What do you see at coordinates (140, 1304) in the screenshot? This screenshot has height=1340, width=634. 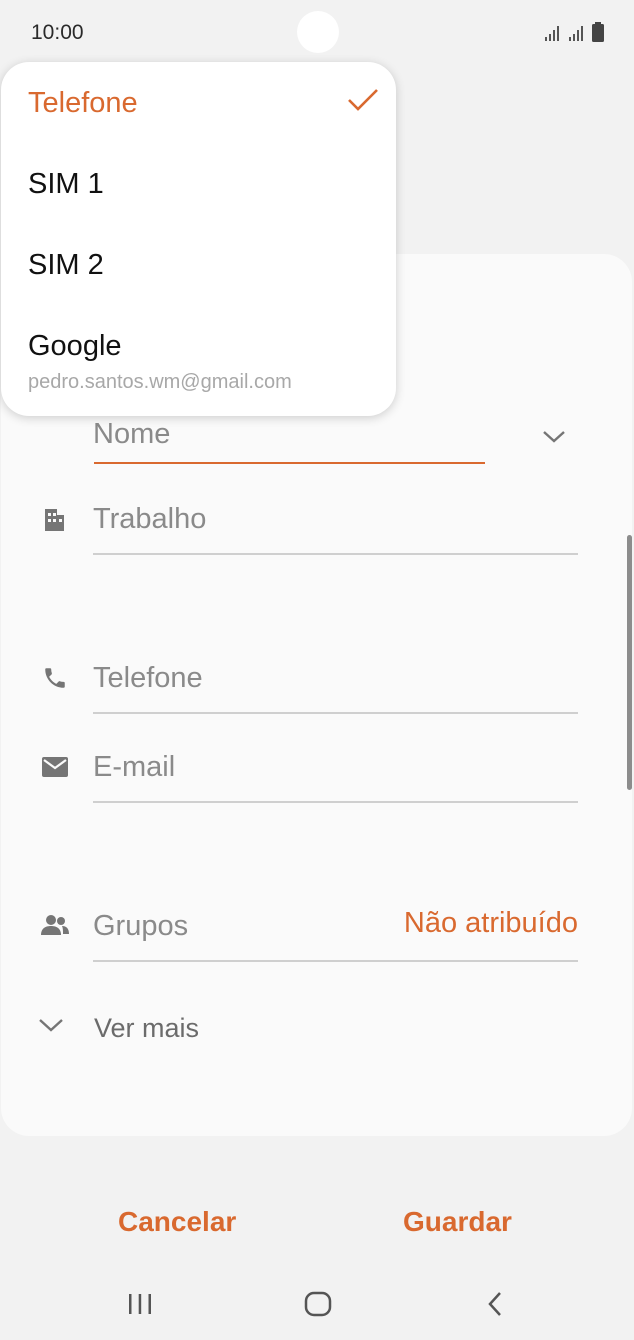 I see `recent-apps-icon` at bounding box center [140, 1304].